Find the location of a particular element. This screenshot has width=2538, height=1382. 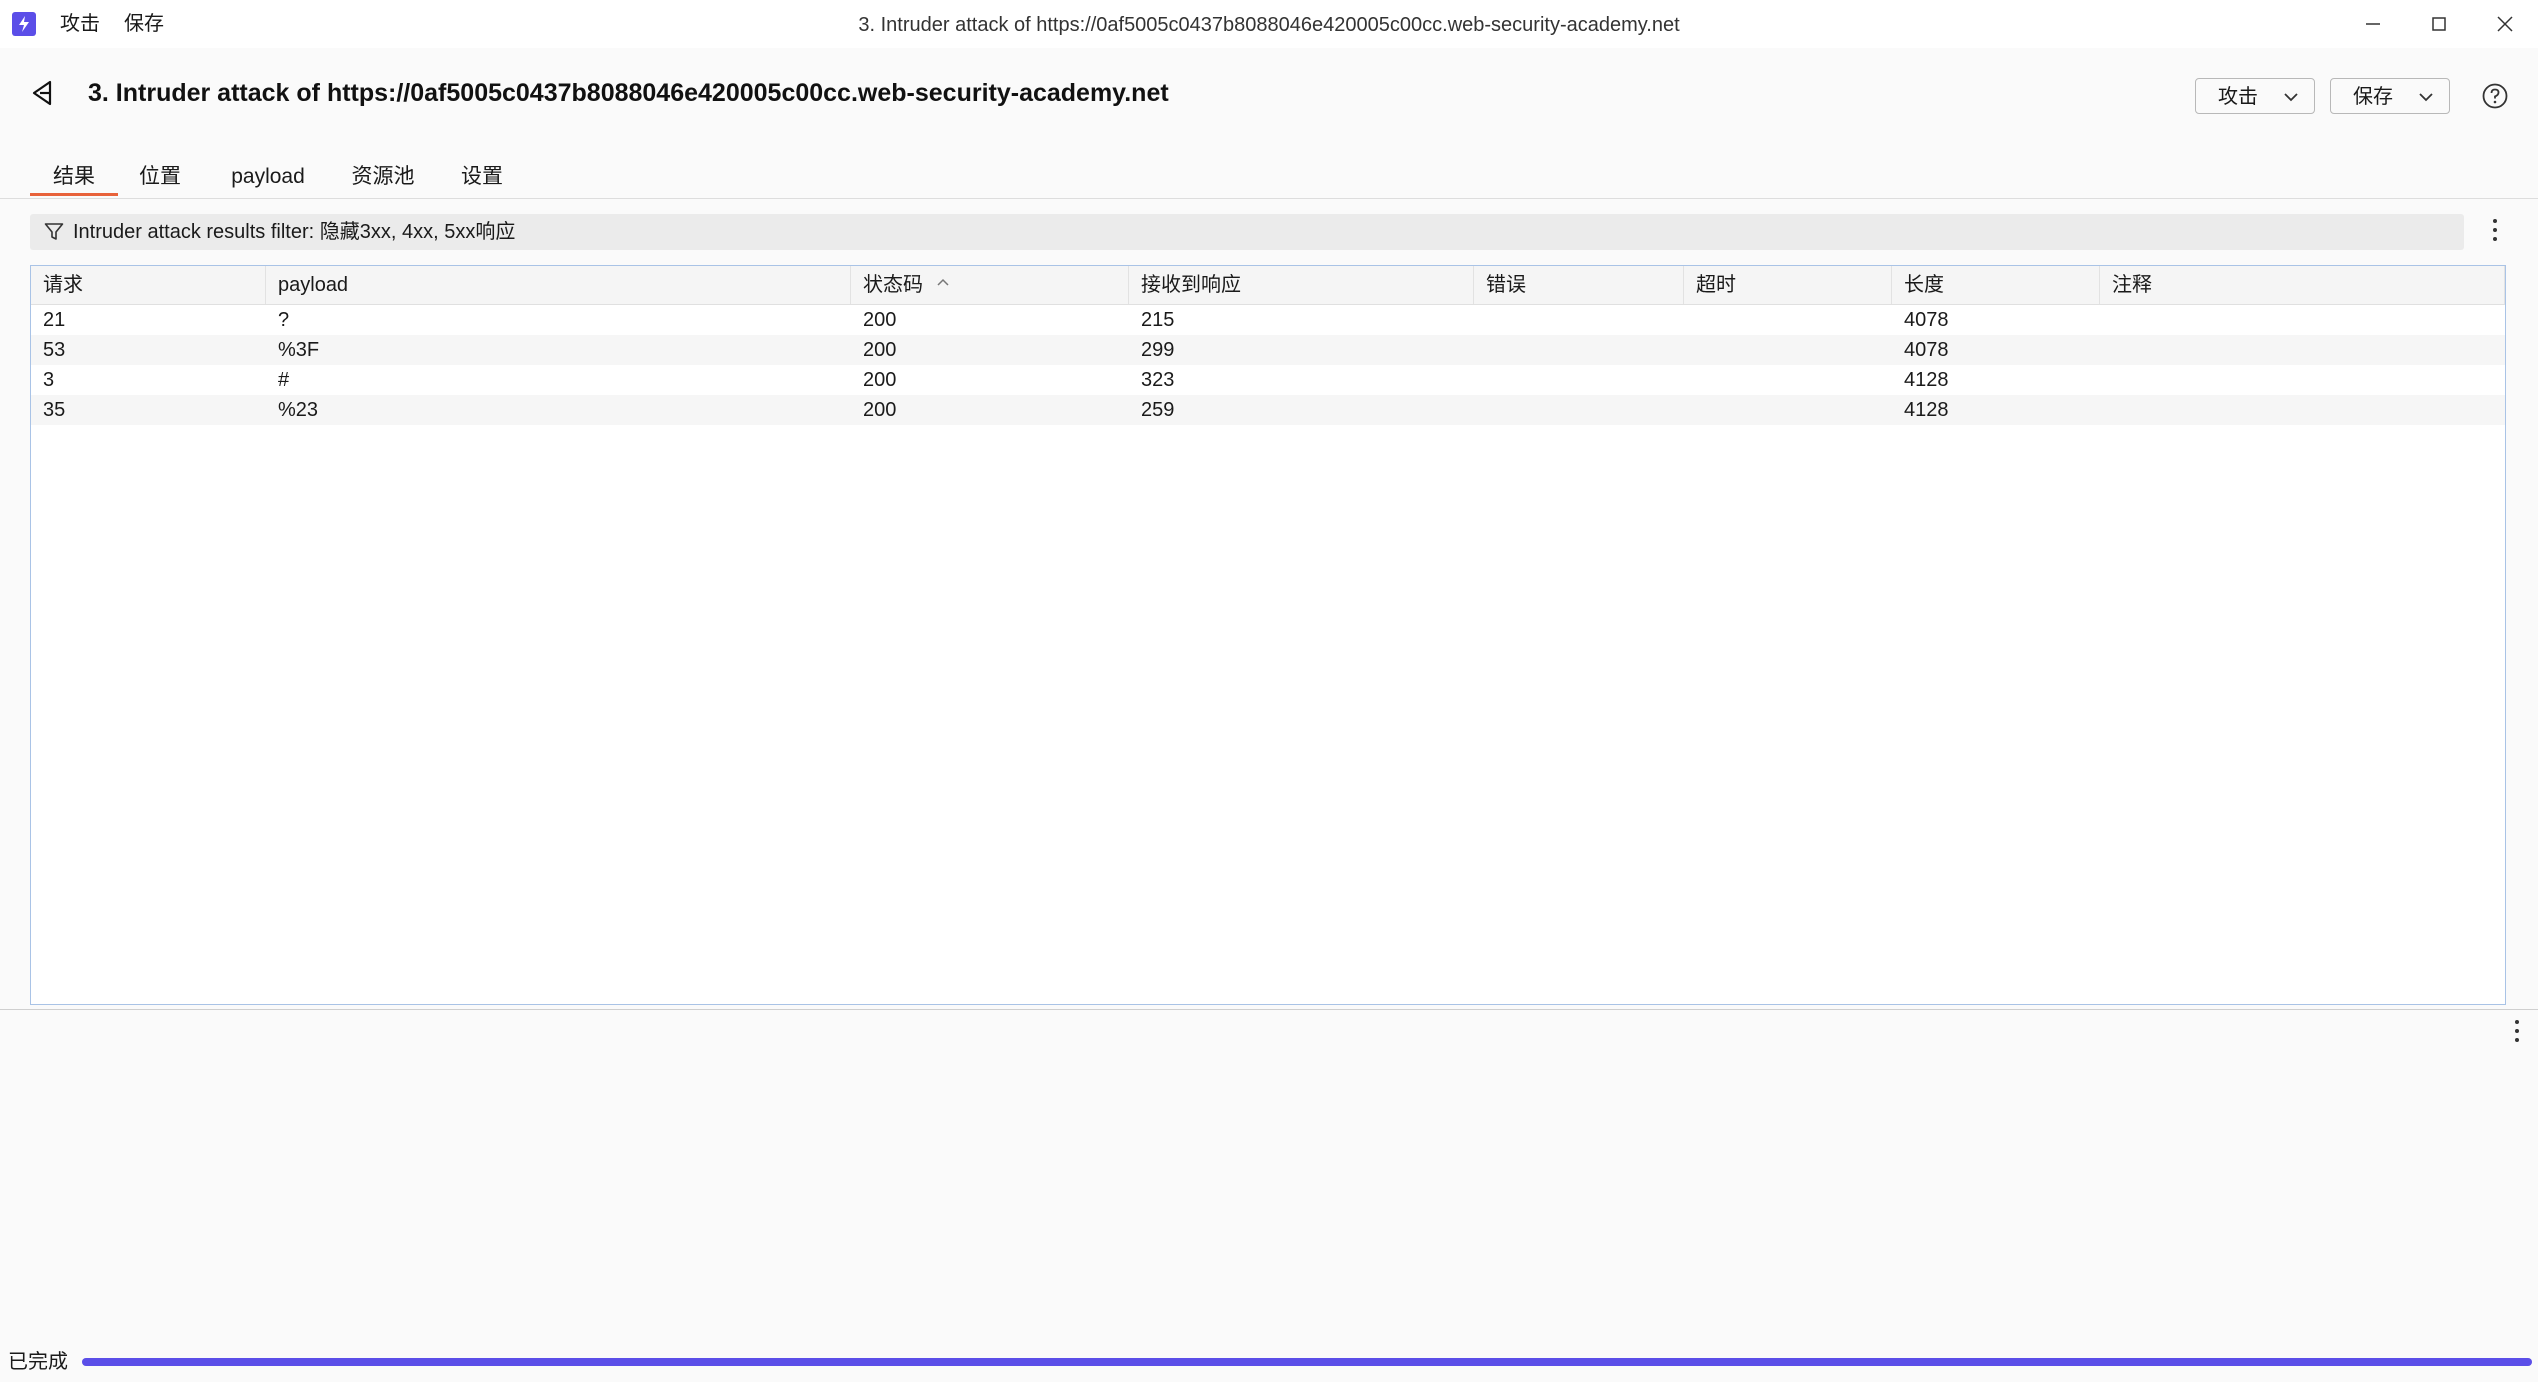

results-more-options-icon is located at coordinates (2495, 232).